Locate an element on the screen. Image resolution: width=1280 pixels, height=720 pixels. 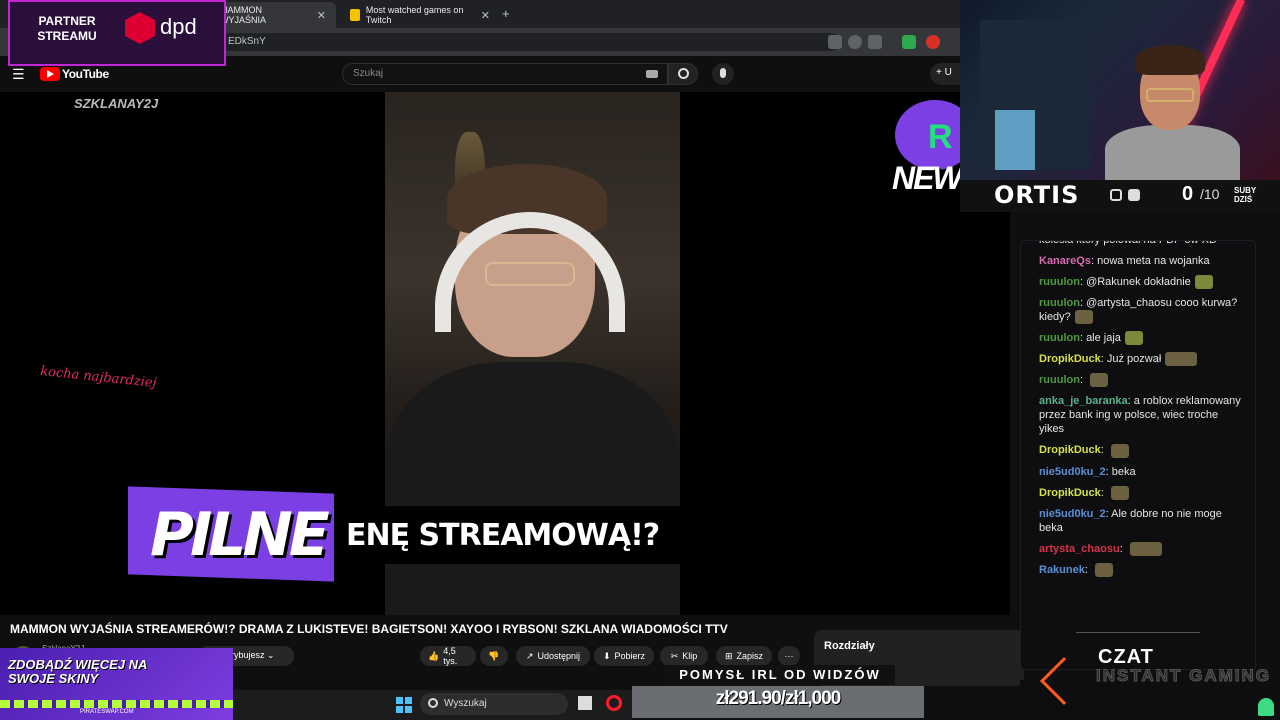
tab-current-label: MAMMON WYJAŚNIA is located at coordinates (243, 15).